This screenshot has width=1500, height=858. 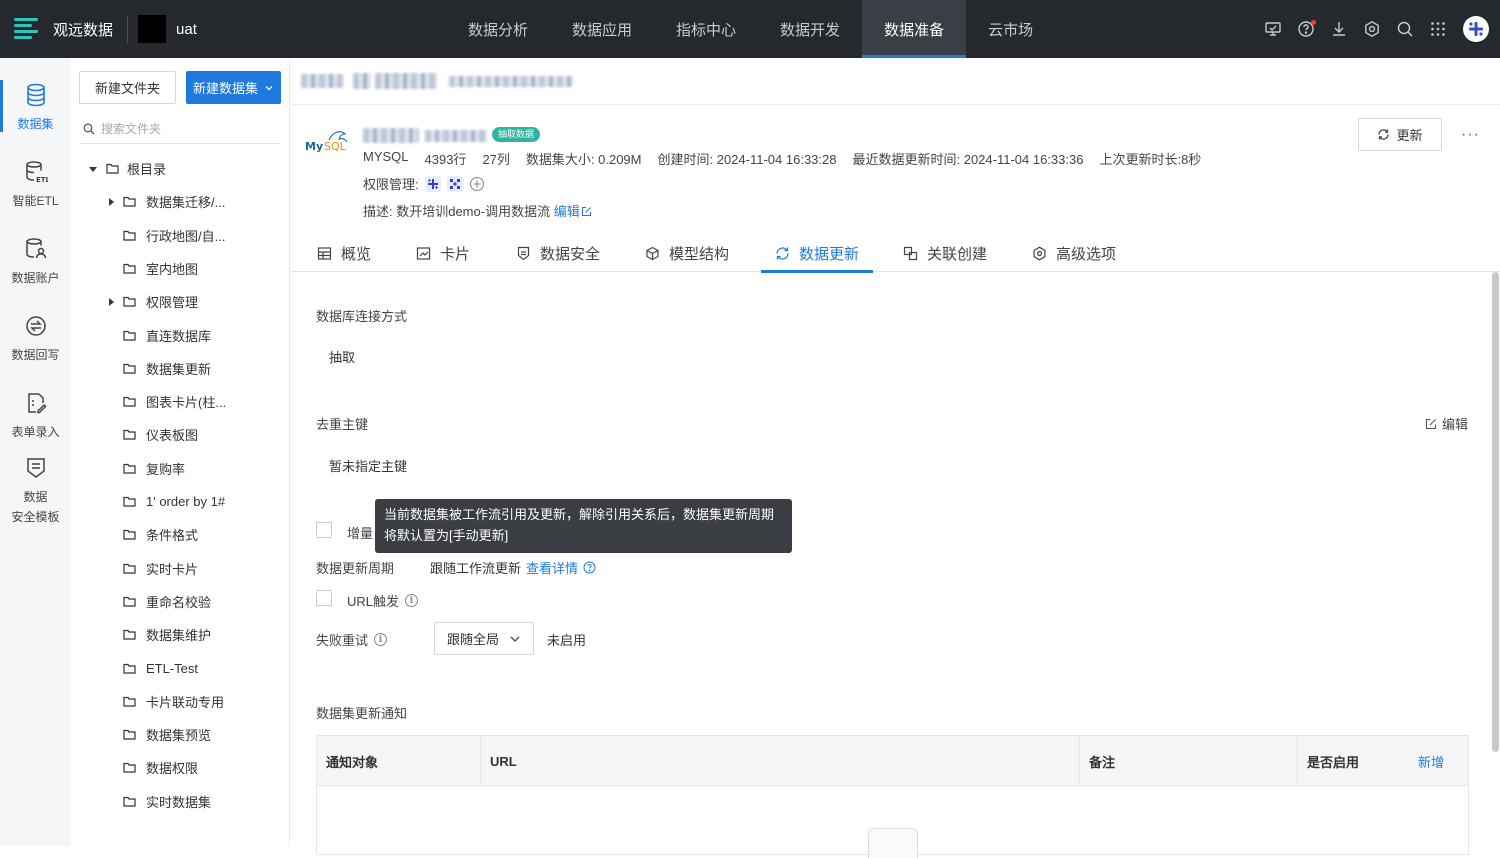 I want to click on database-icon, so click(x=36, y=95).